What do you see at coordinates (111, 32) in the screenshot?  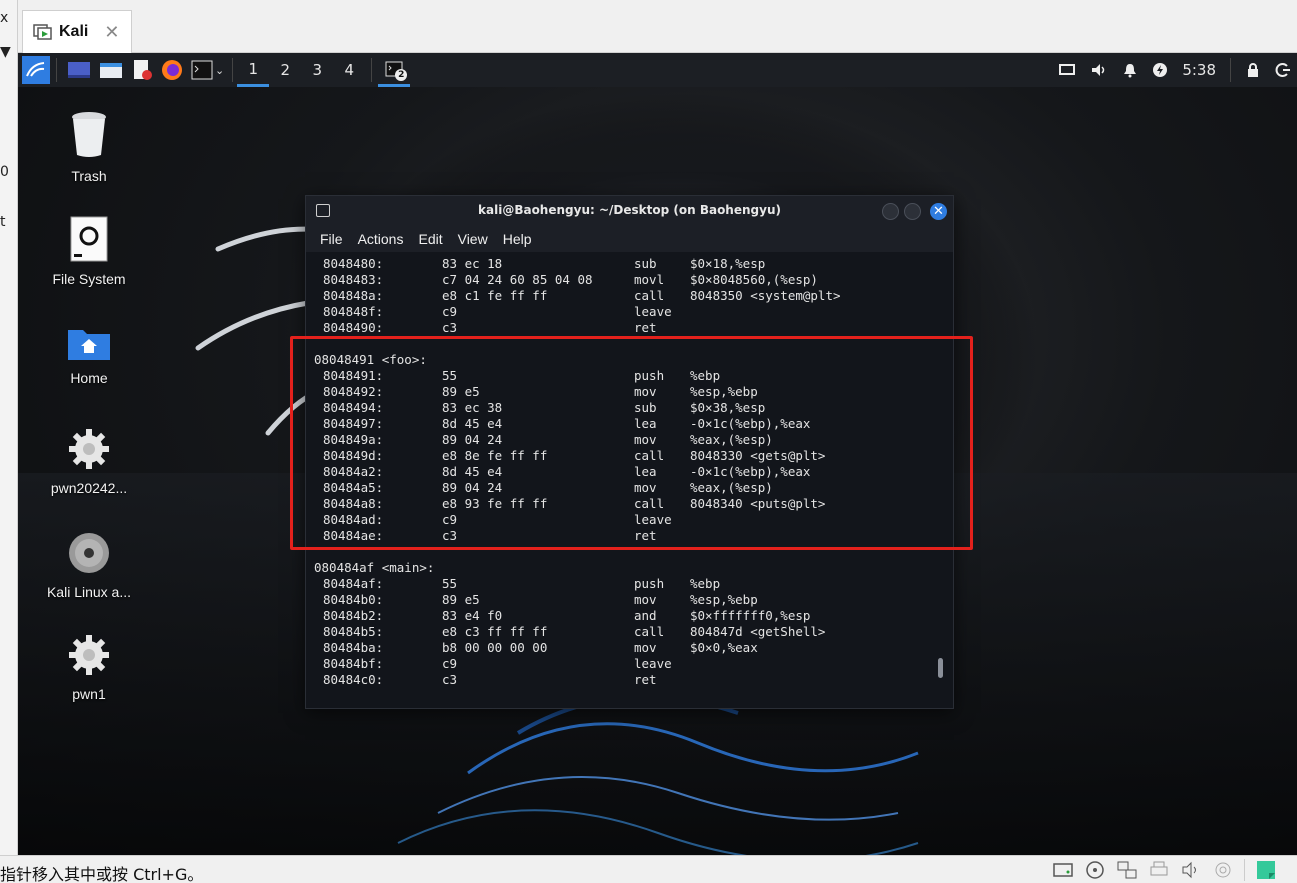 I see `close-icon: ✕` at bounding box center [111, 32].